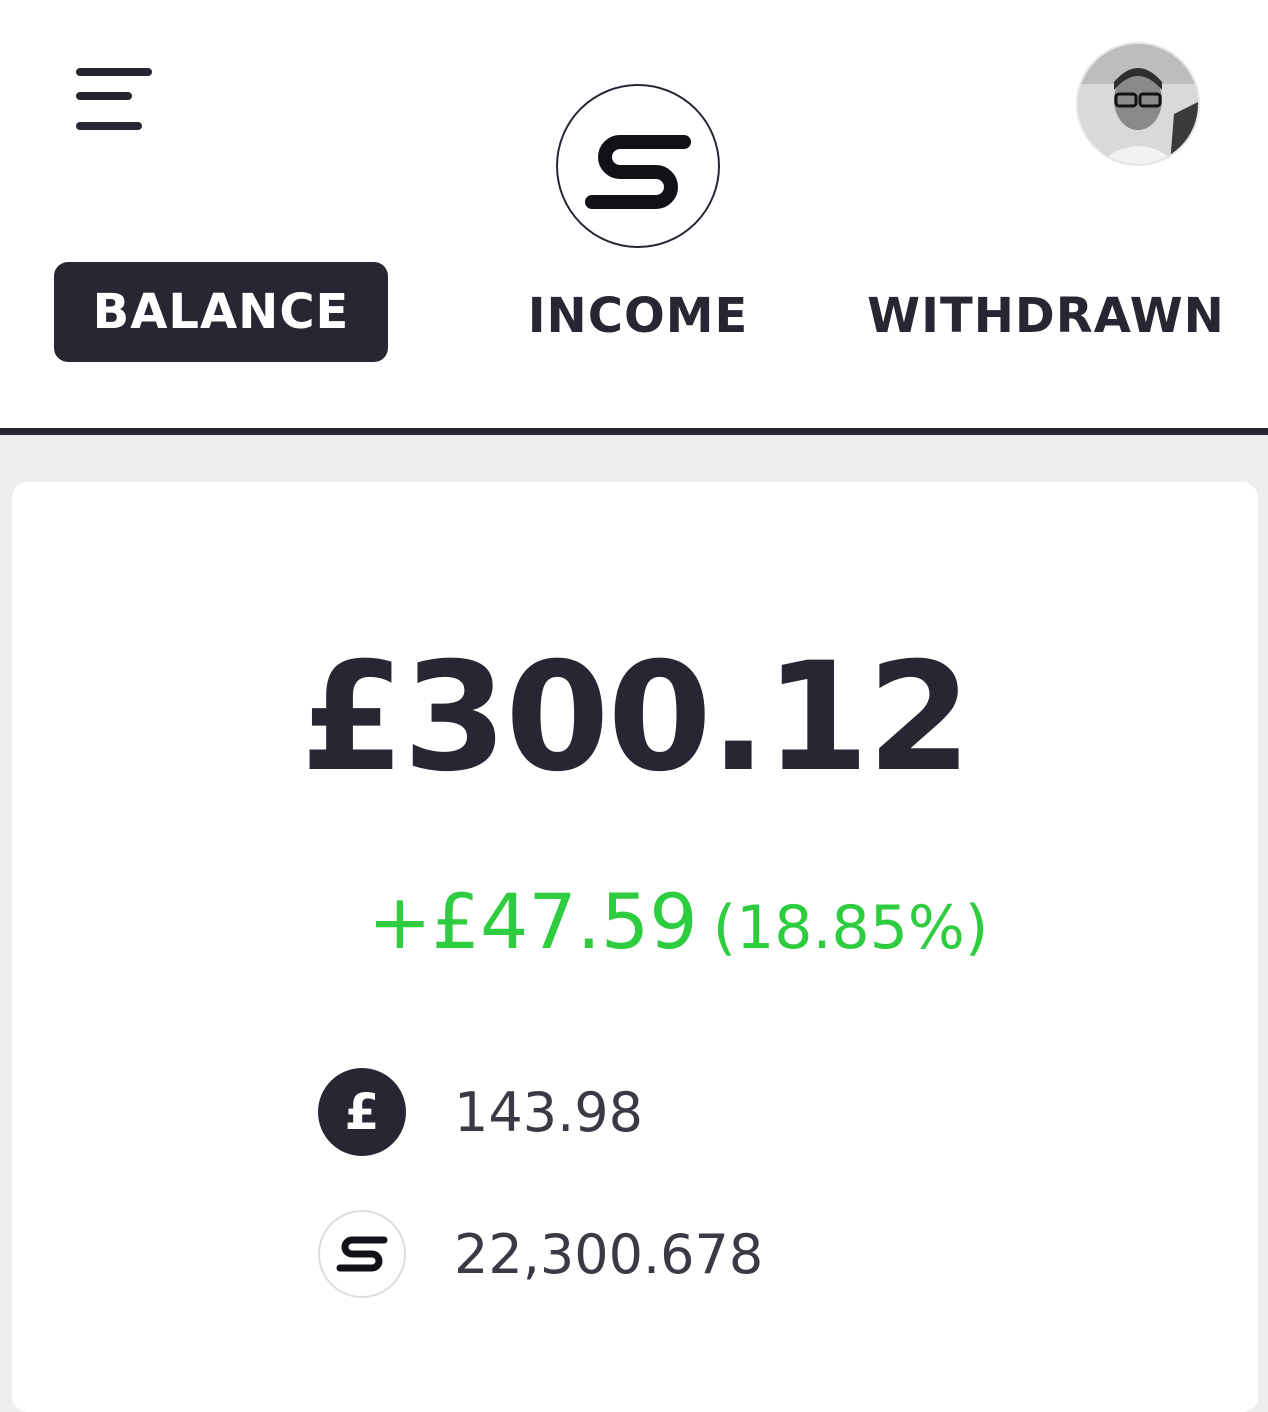 The width and height of the screenshot is (1268, 1412). I want to click on avatar-image, so click(1138, 104).